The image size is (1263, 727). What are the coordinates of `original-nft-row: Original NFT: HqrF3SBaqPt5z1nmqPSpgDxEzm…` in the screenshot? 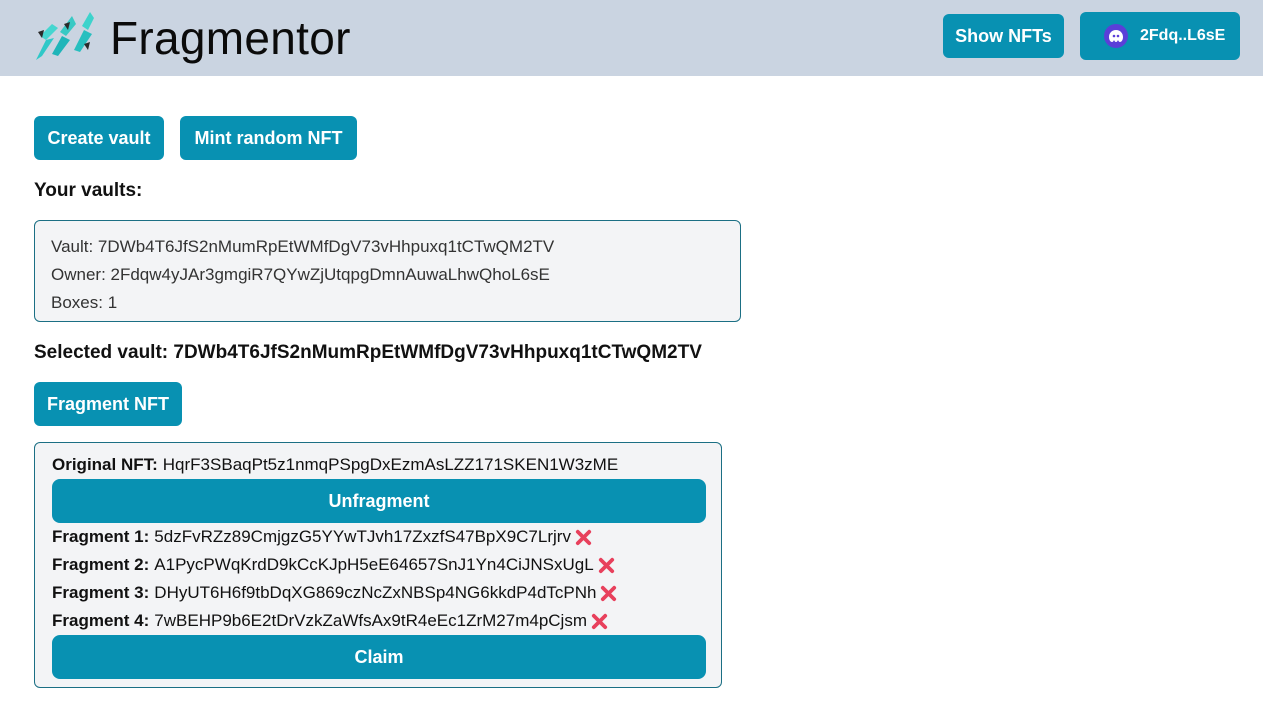 It's located at (335, 465).